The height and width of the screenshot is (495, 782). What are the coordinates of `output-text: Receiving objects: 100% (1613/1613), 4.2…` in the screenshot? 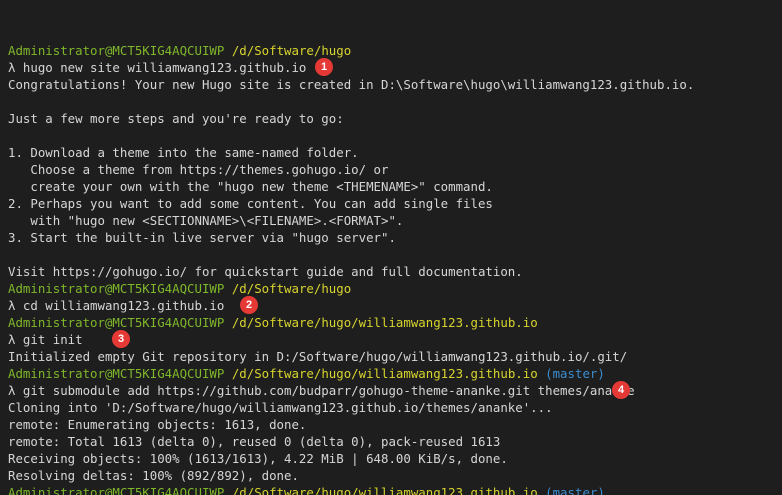 It's located at (258, 458).